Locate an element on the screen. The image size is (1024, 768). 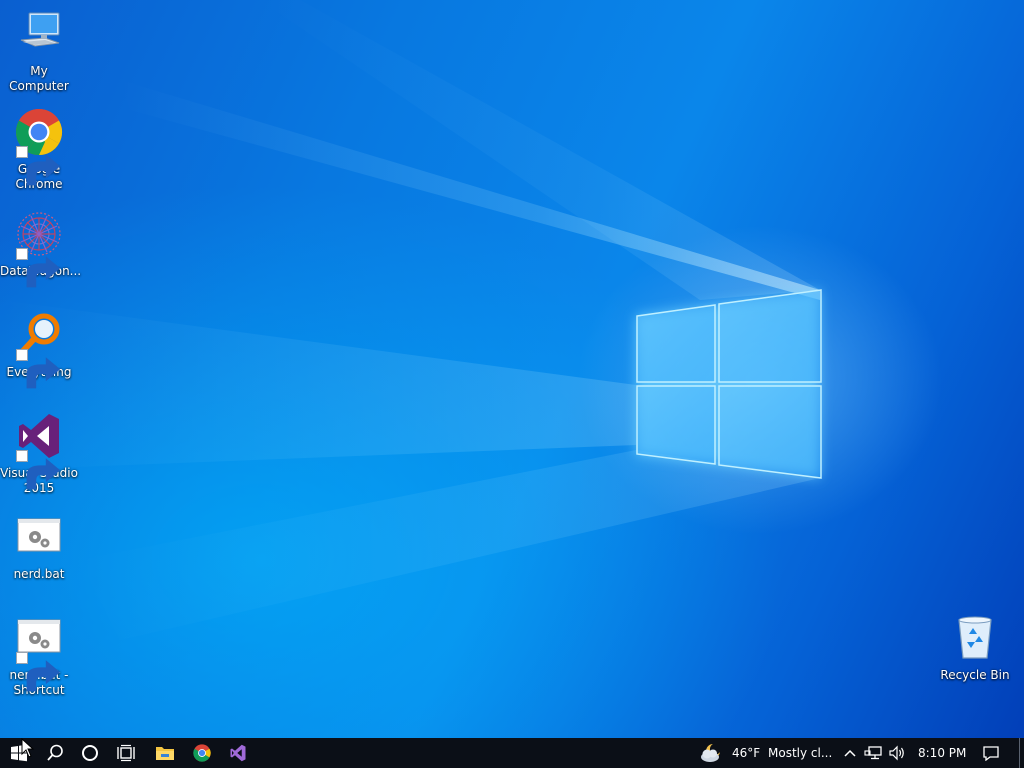
tray-overflow-button is located at coordinates (850, 753).